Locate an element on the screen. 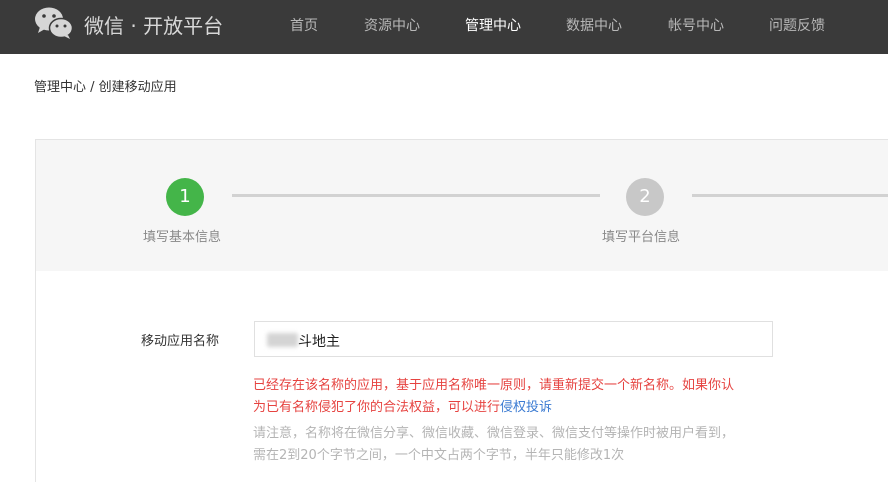  app-name-value: 斗地主 is located at coordinates (319, 342).